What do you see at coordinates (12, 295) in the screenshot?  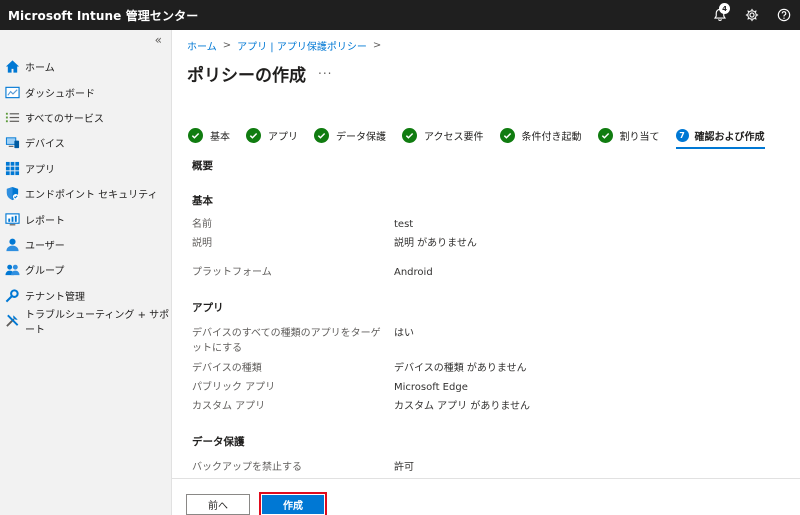 I see `tenant-icon` at bounding box center [12, 295].